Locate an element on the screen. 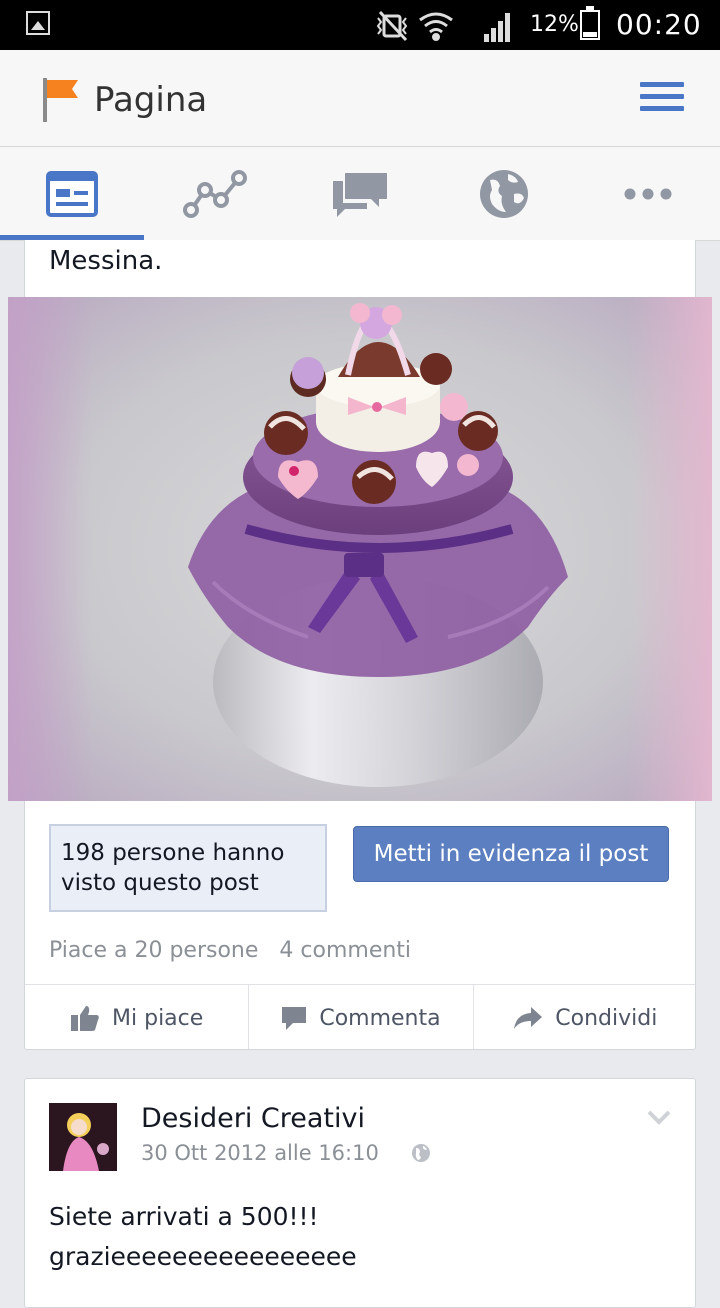 The image size is (720, 1308). post-body-line: grazieeeeeeeeeeeeeeee is located at coordinates (203, 1256).